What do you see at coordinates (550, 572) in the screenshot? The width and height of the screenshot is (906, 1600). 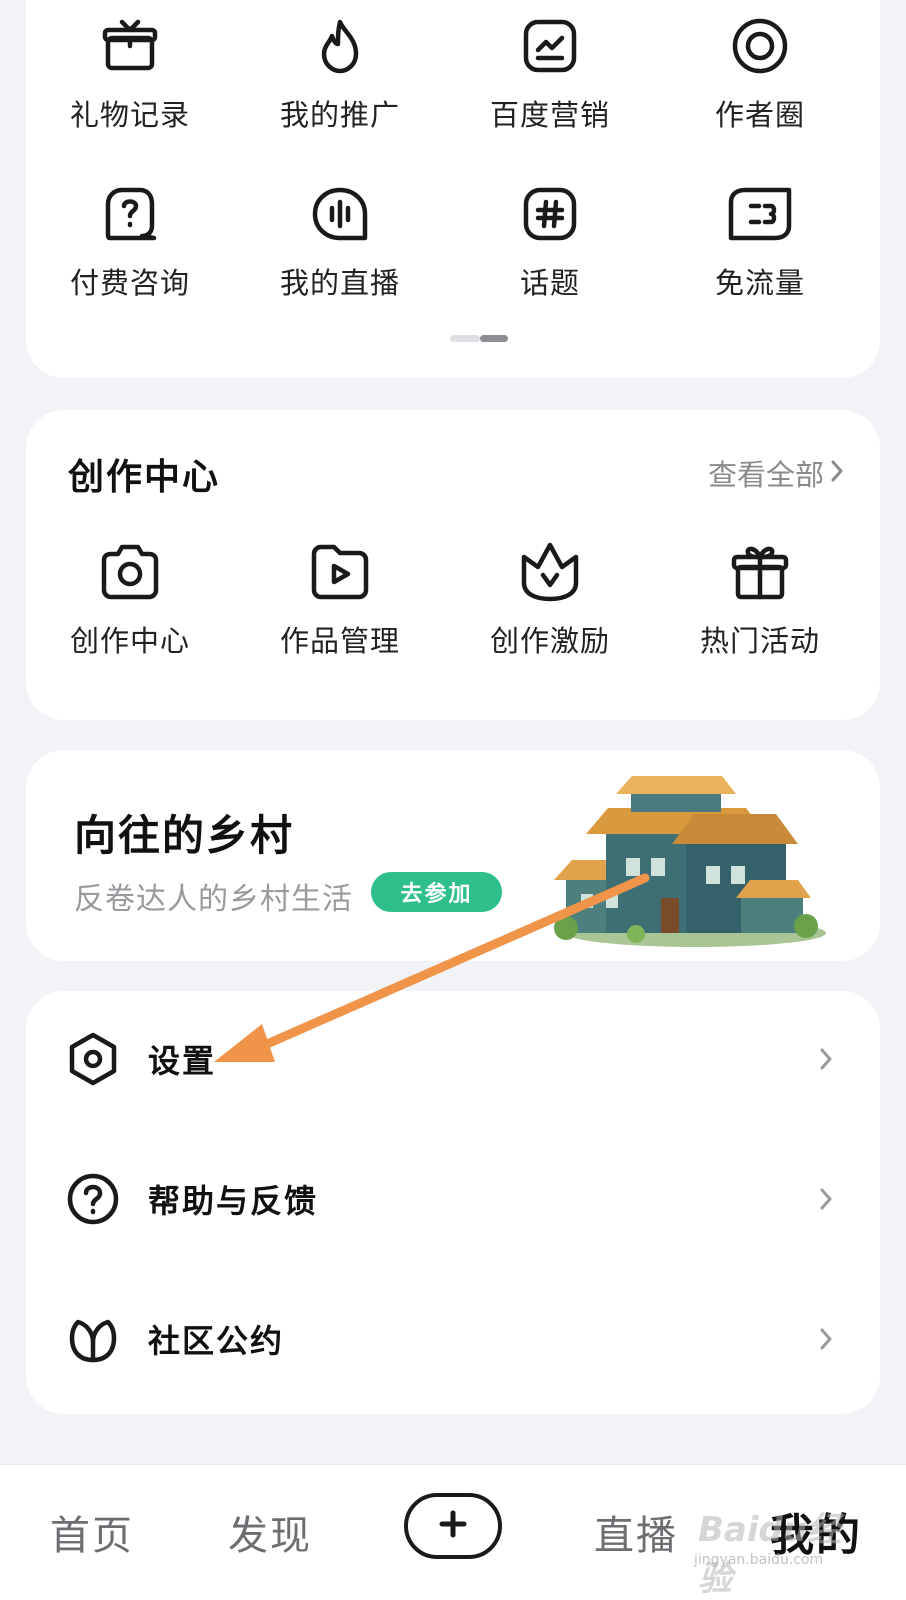 I see `crown-icon` at bounding box center [550, 572].